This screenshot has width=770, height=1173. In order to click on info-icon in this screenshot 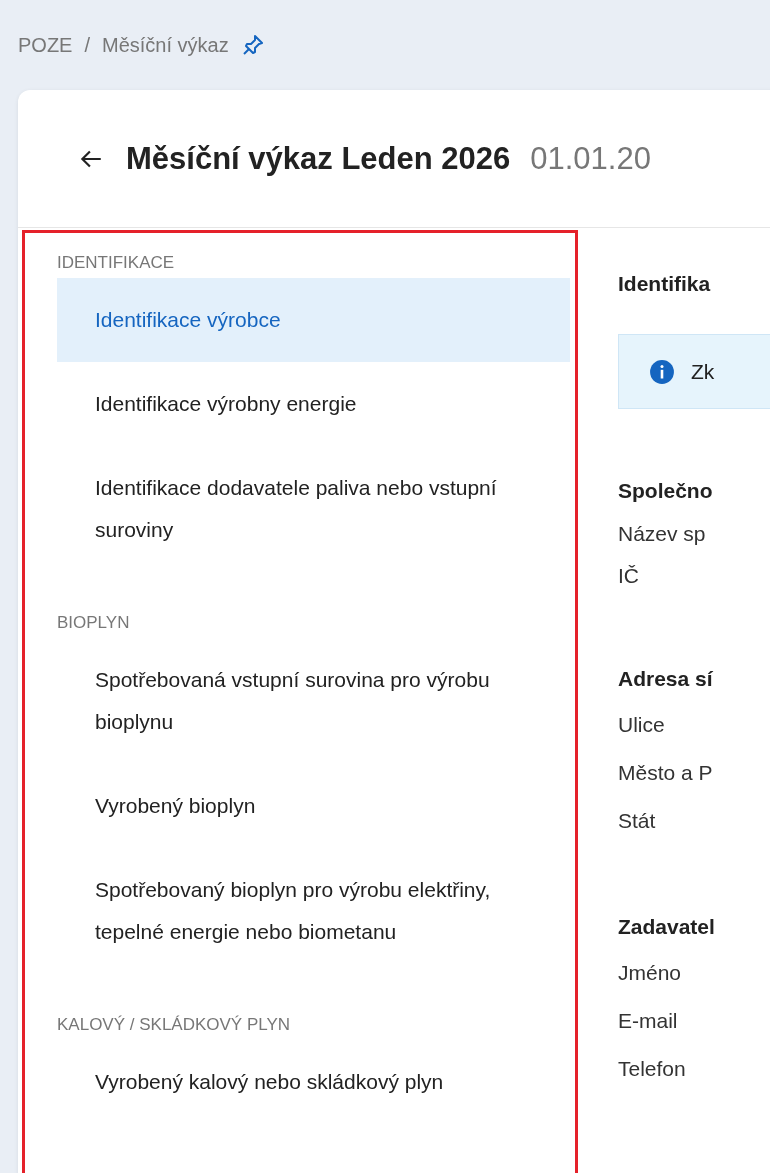, I will do `click(662, 371)`.